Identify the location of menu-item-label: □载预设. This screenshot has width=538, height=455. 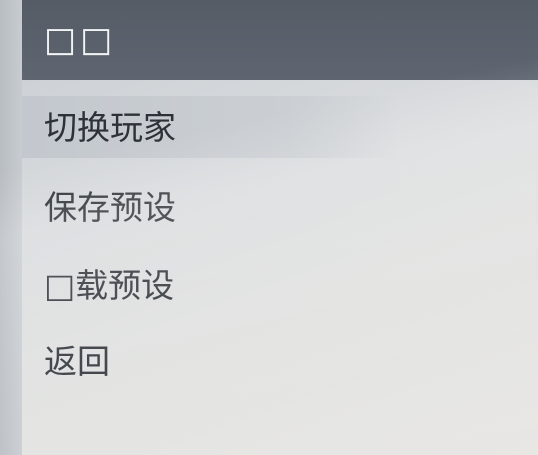
(109, 285).